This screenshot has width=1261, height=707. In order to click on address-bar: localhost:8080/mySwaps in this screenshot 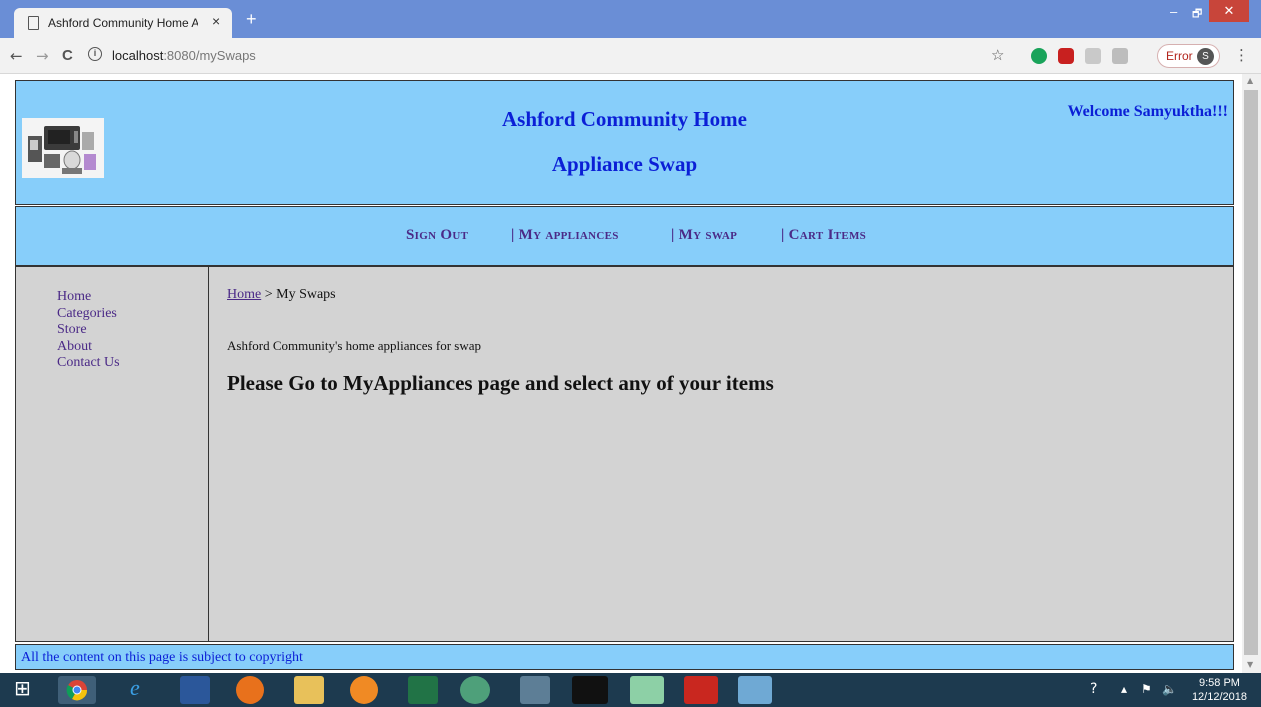, I will do `click(184, 55)`.